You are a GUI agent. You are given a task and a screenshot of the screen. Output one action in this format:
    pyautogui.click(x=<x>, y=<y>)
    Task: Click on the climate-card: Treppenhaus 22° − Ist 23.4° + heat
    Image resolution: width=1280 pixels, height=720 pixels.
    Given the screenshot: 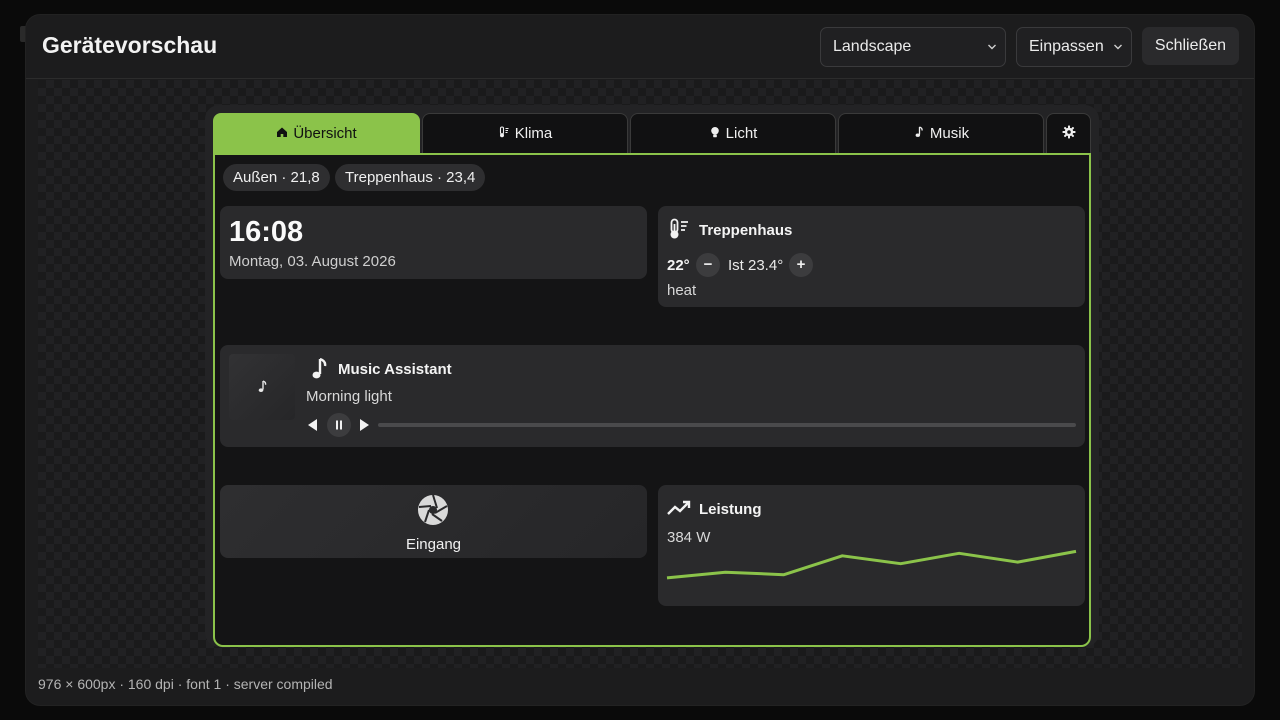 What is the action you would take?
    pyautogui.click(x=871, y=256)
    